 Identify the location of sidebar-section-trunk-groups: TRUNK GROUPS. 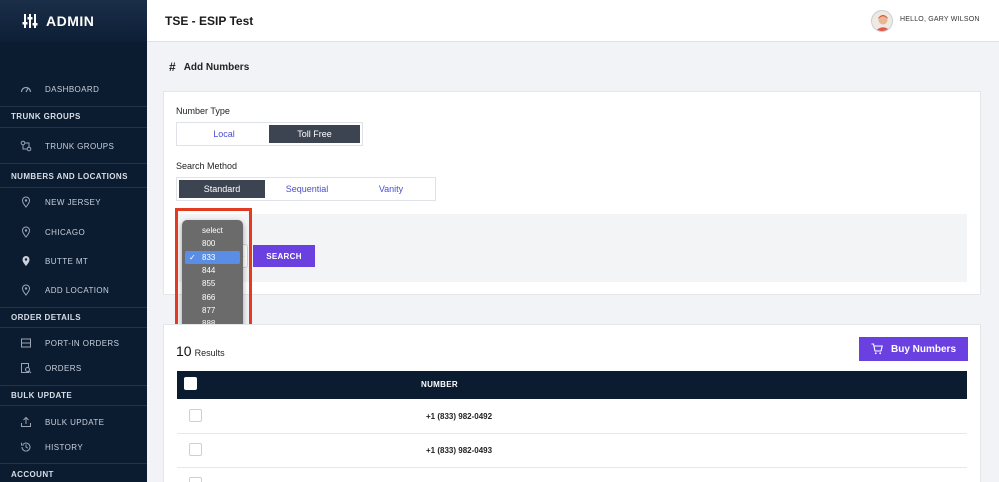
(46, 116).